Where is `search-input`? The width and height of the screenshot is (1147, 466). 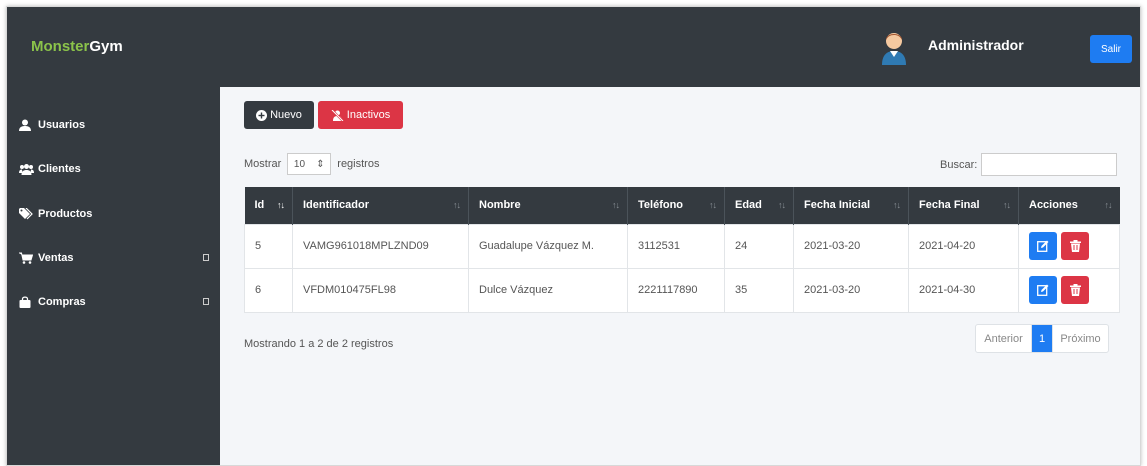 search-input is located at coordinates (1049, 164).